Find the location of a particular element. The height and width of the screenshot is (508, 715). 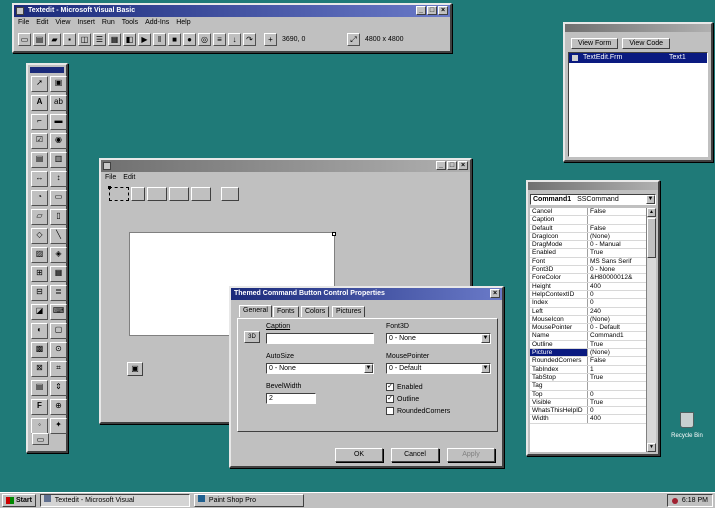

new-form-icon: ▭ is located at coordinates (24, 39).